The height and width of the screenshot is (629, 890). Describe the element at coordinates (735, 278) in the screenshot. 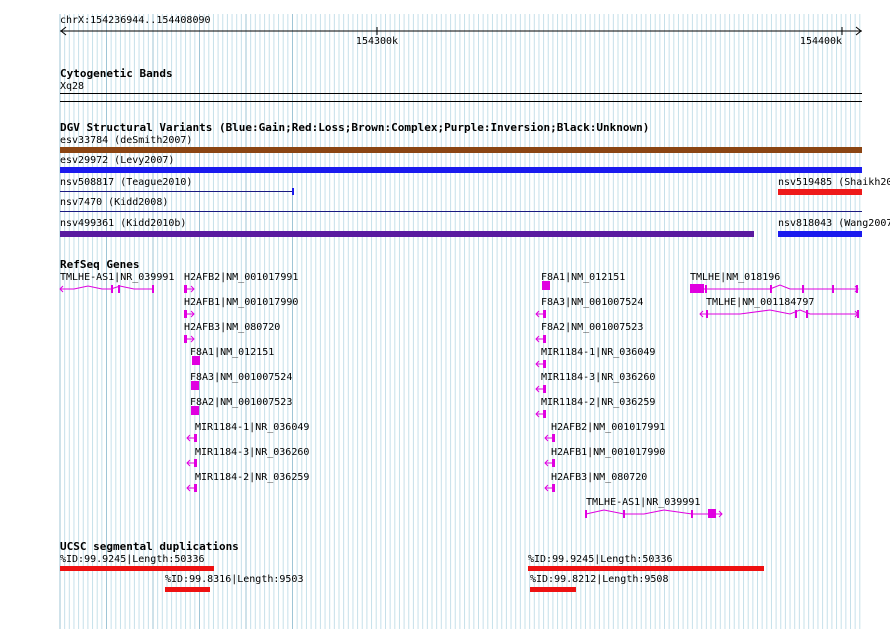

I see `gene-label: TMLHE|NM_018196` at that location.